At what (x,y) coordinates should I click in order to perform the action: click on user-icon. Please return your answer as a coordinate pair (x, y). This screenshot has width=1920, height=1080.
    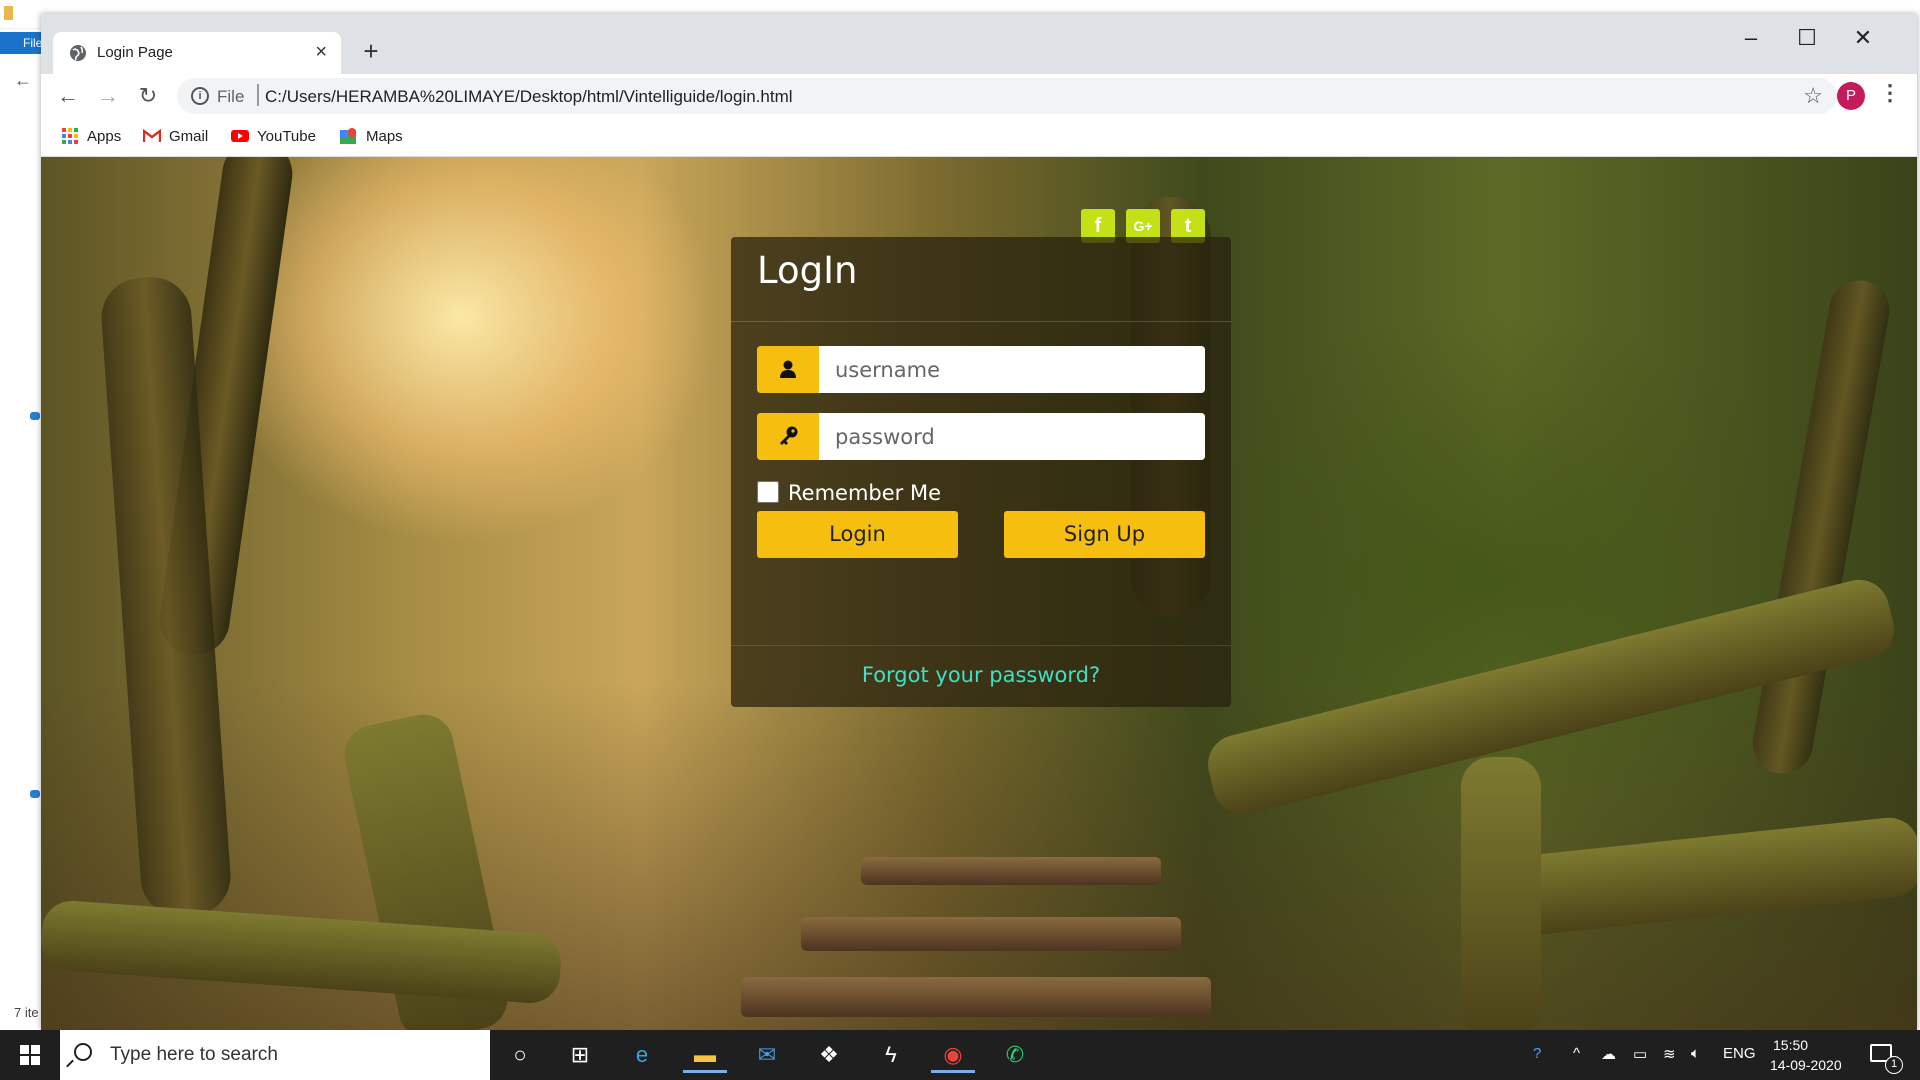
    Looking at the image, I should click on (788, 369).